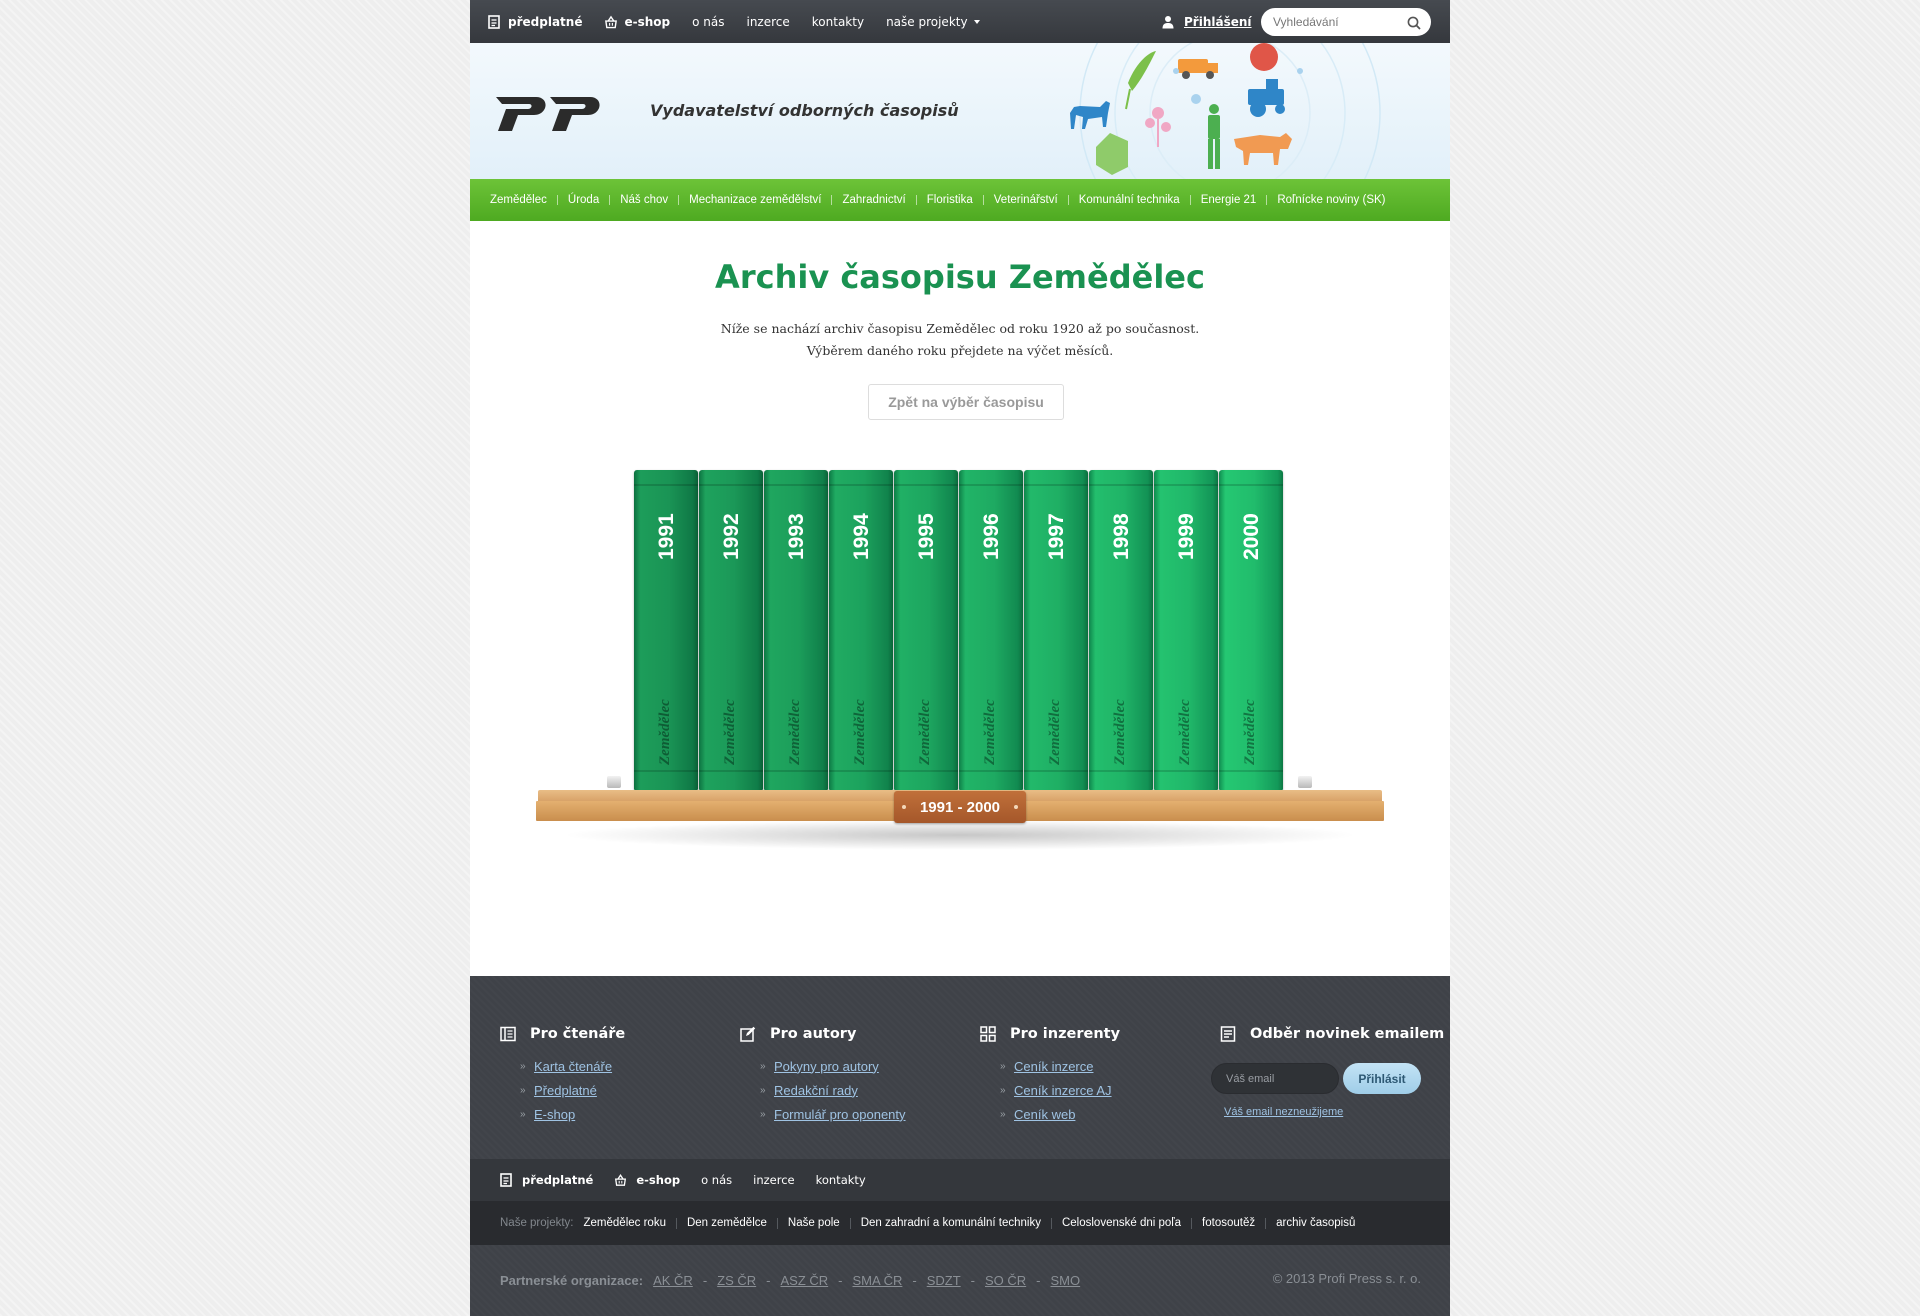 This screenshot has height=1316, width=1920. I want to click on top-nav-eshop: e-shop, so click(637, 22).